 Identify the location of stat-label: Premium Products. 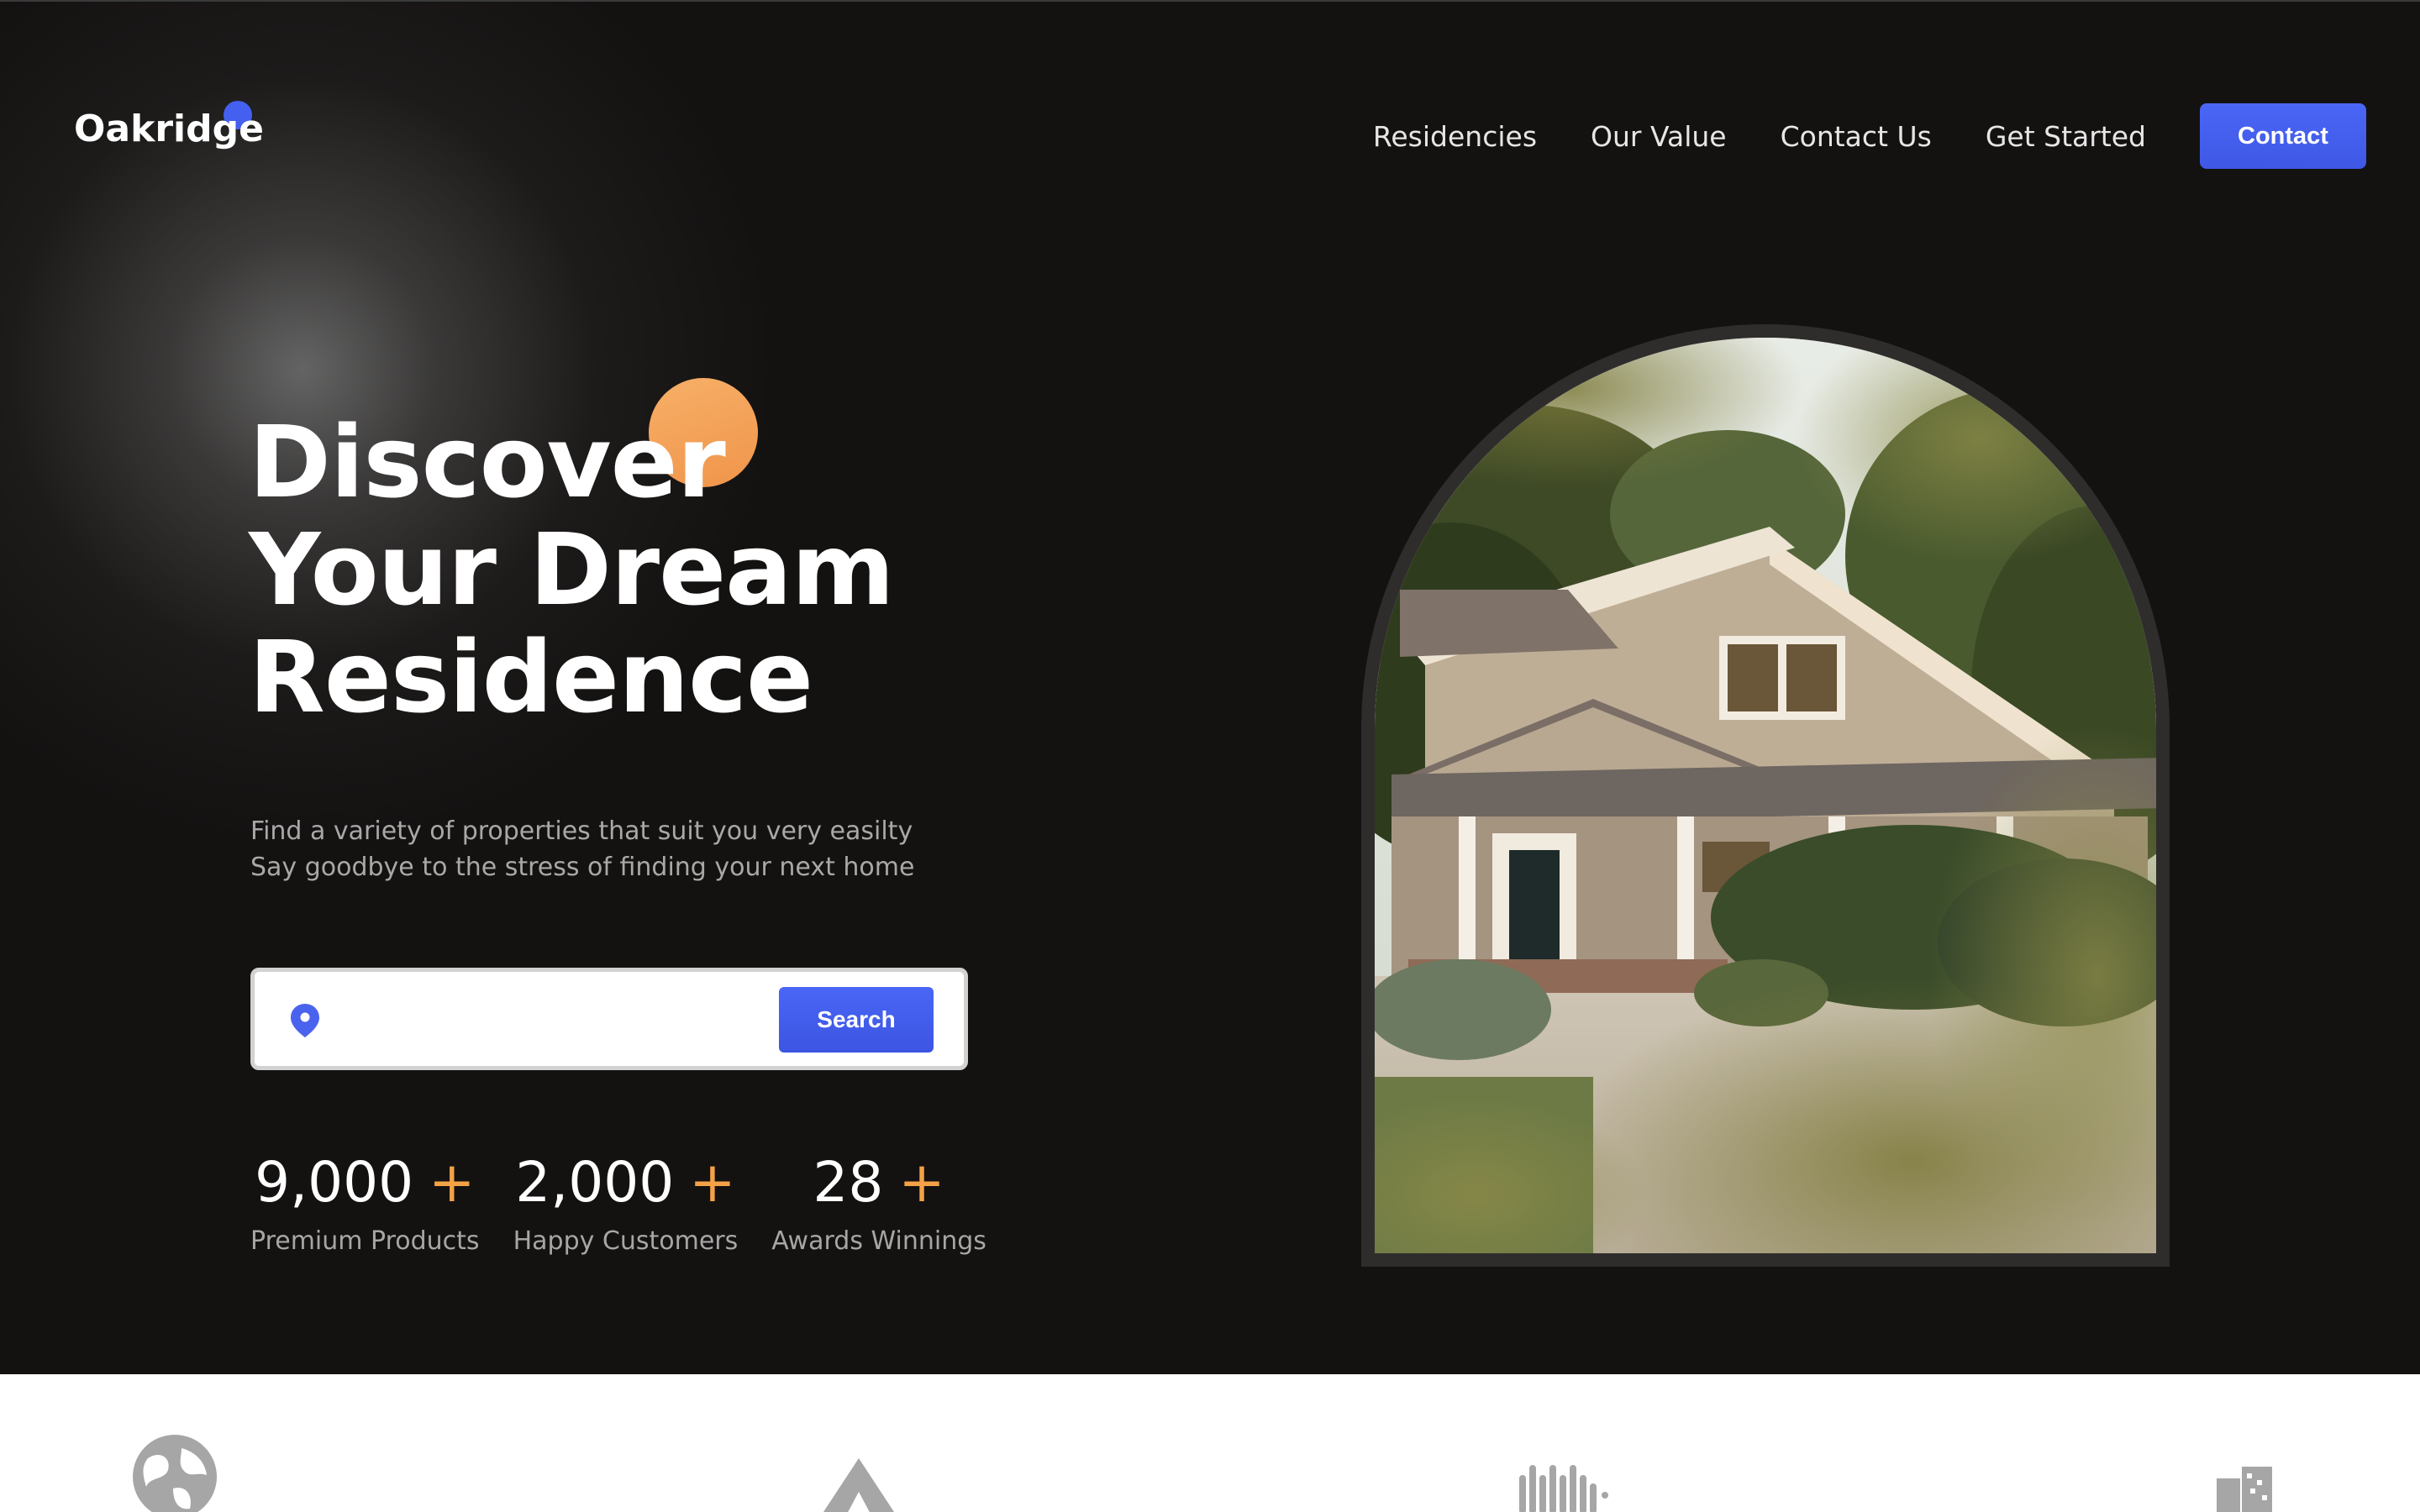
(365, 1241).